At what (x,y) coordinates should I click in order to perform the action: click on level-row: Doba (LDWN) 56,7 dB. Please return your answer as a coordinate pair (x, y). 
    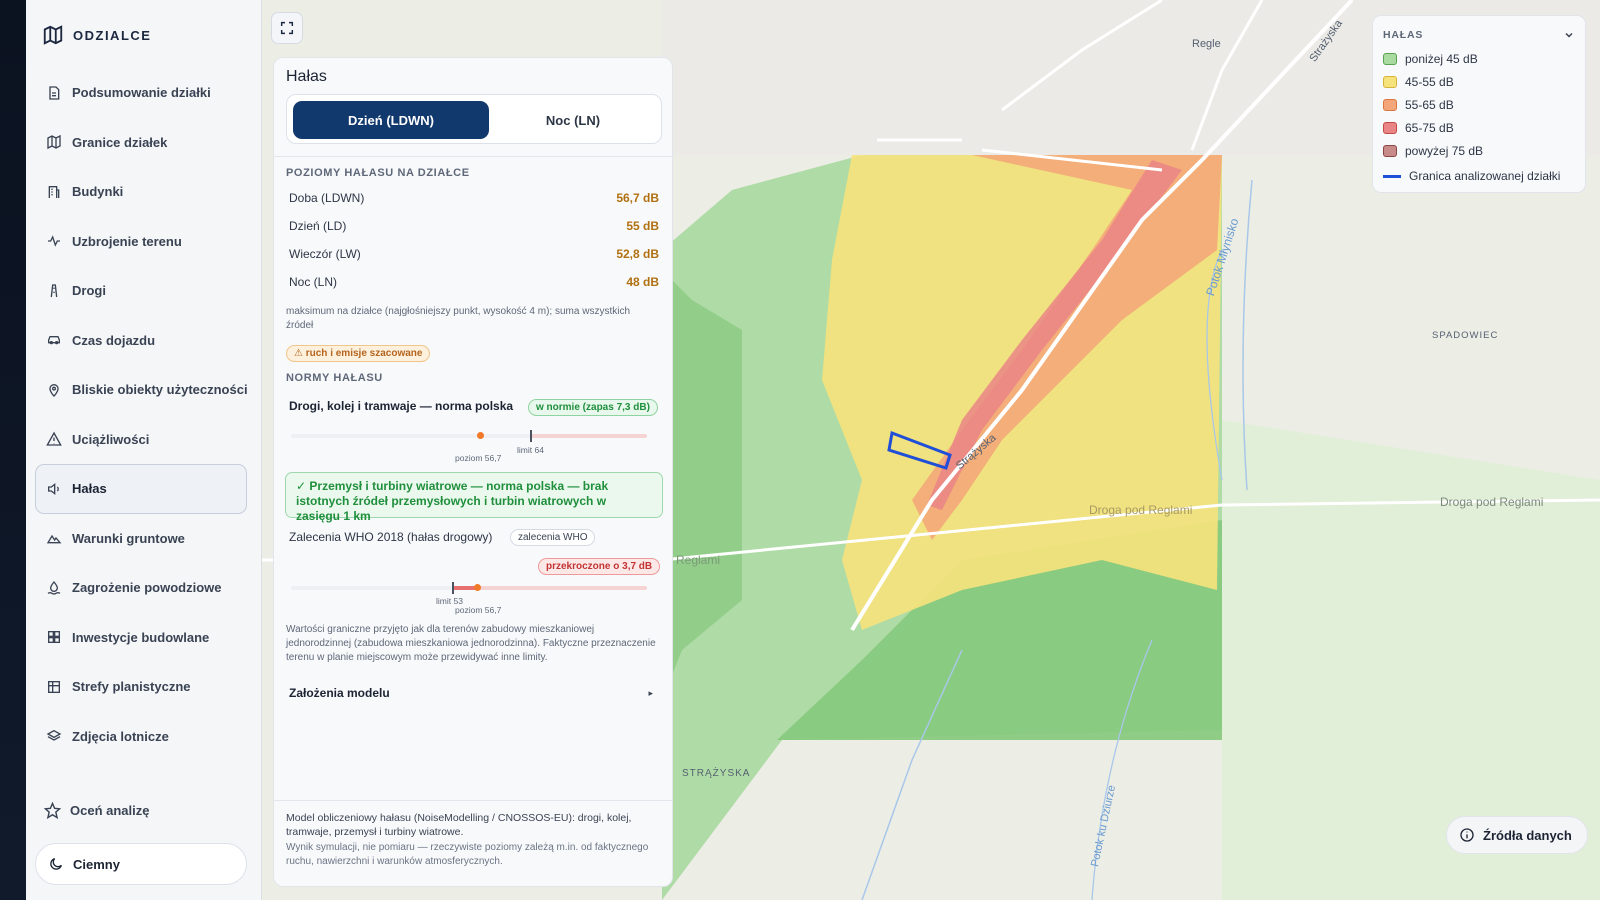
    Looking at the image, I should click on (474, 198).